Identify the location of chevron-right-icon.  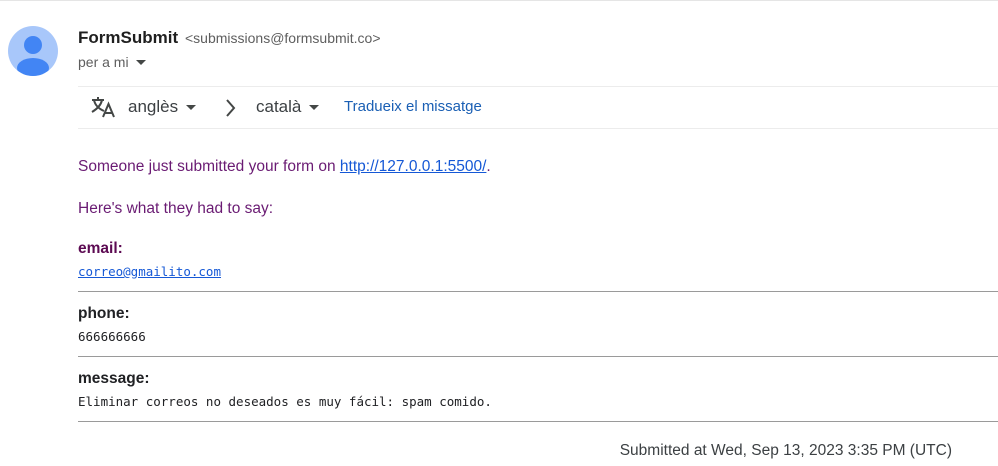
(231, 110).